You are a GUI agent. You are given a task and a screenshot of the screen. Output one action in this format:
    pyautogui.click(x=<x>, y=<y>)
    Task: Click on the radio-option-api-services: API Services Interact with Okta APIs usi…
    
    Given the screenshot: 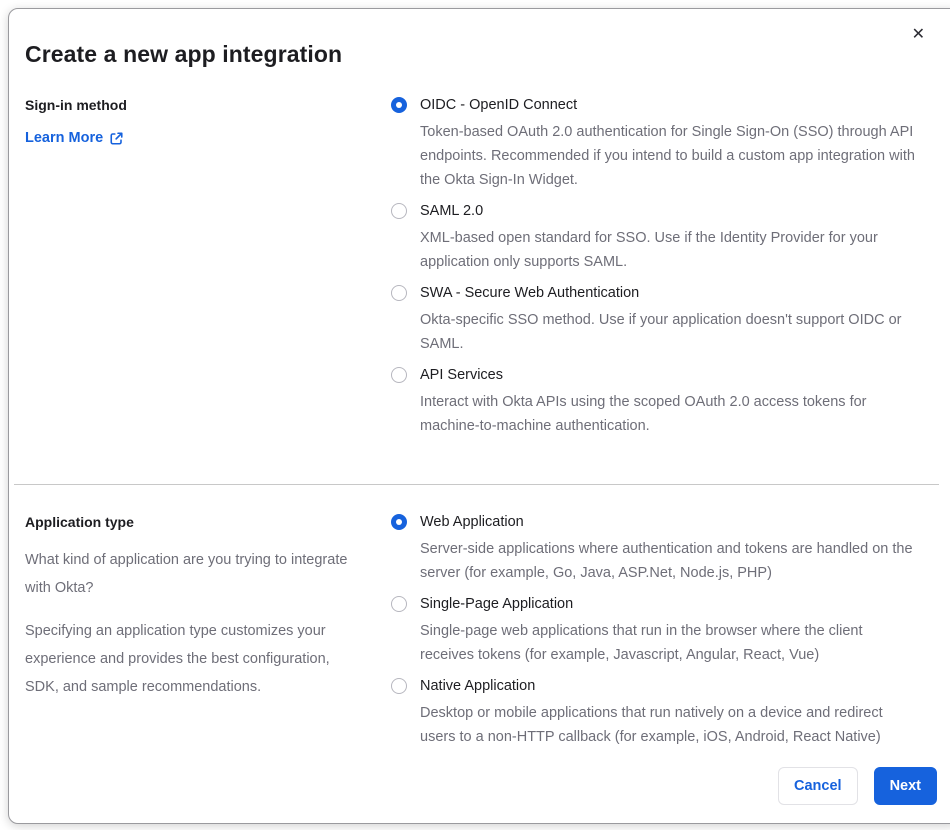 What is the action you would take?
    pyautogui.click(x=655, y=402)
    